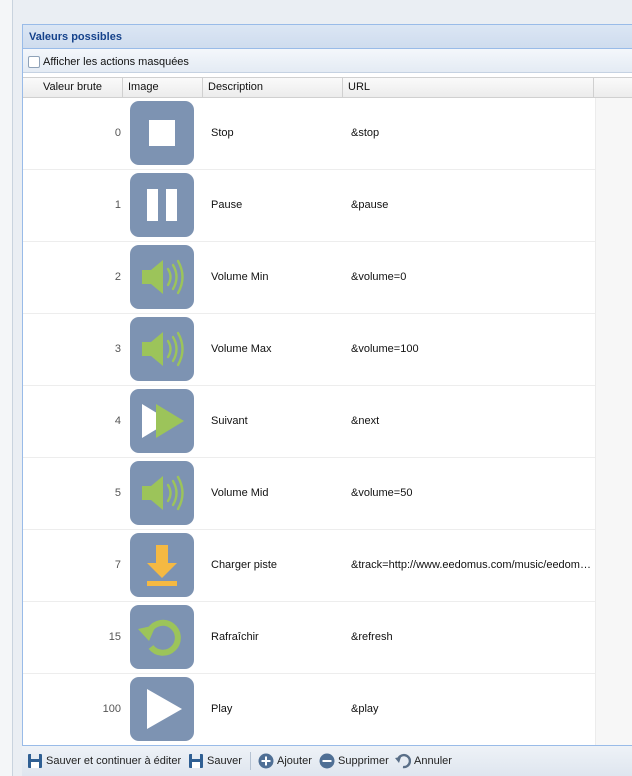 Image resolution: width=632 pixels, height=776 pixels. I want to click on url-cell: &play, so click(365, 709).